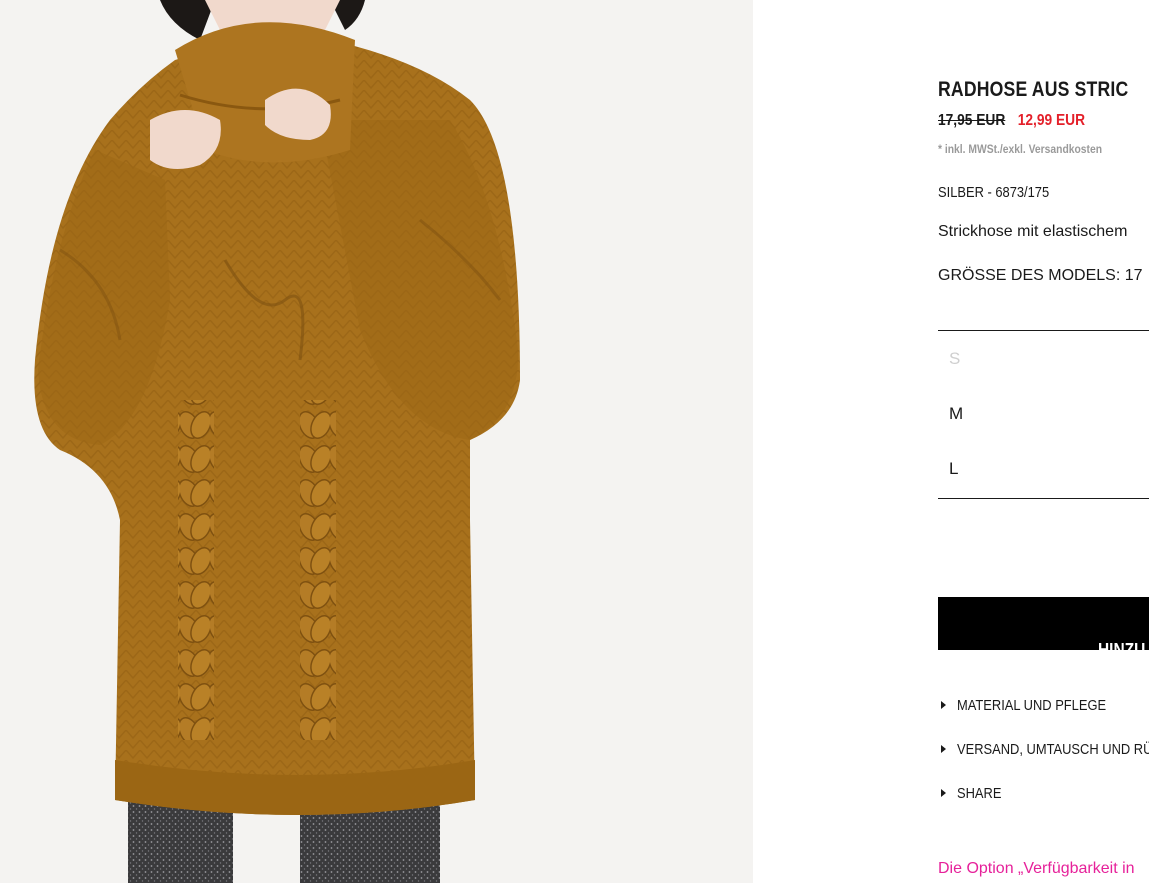 The image size is (1149, 883). I want to click on tax-note: * inkl. MWSt./exkl. Versandkosten, so click(1020, 149).